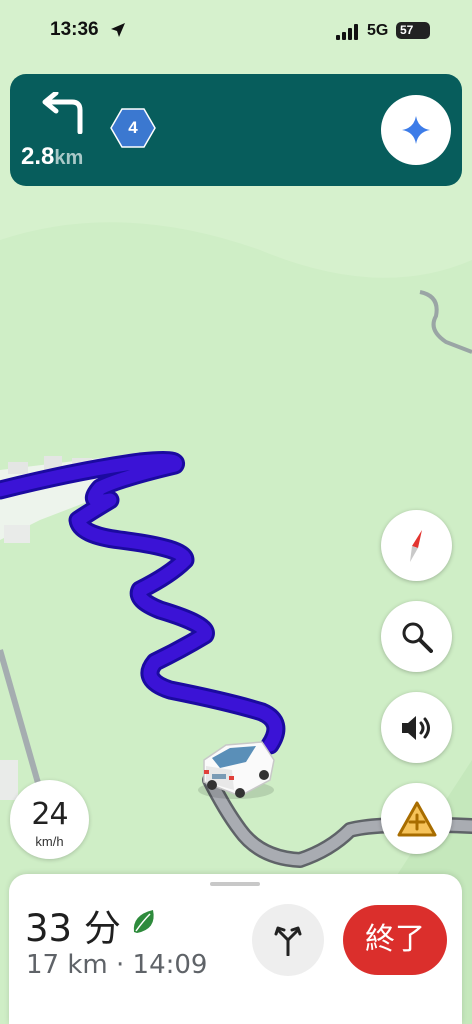 The image size is (472, 1024). I want to click on compass-button, so click(416, 545).